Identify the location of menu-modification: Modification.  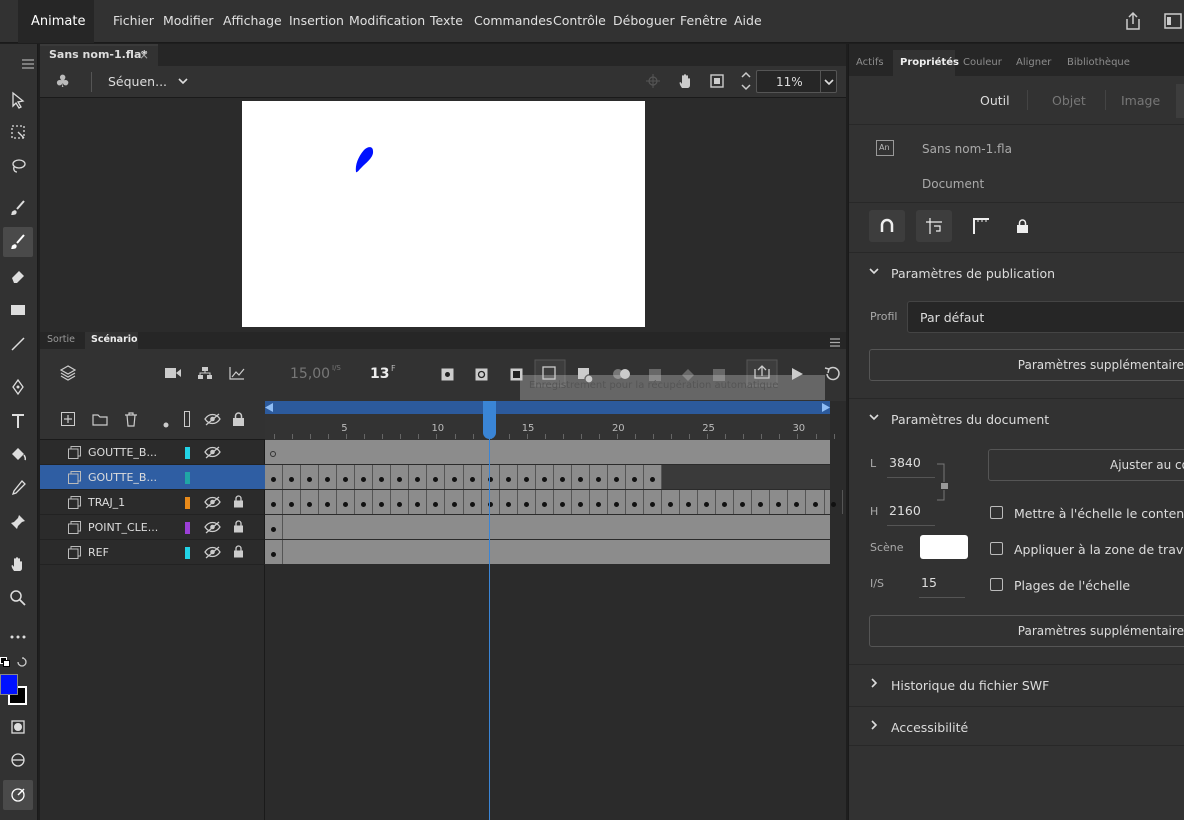
(387, 20).